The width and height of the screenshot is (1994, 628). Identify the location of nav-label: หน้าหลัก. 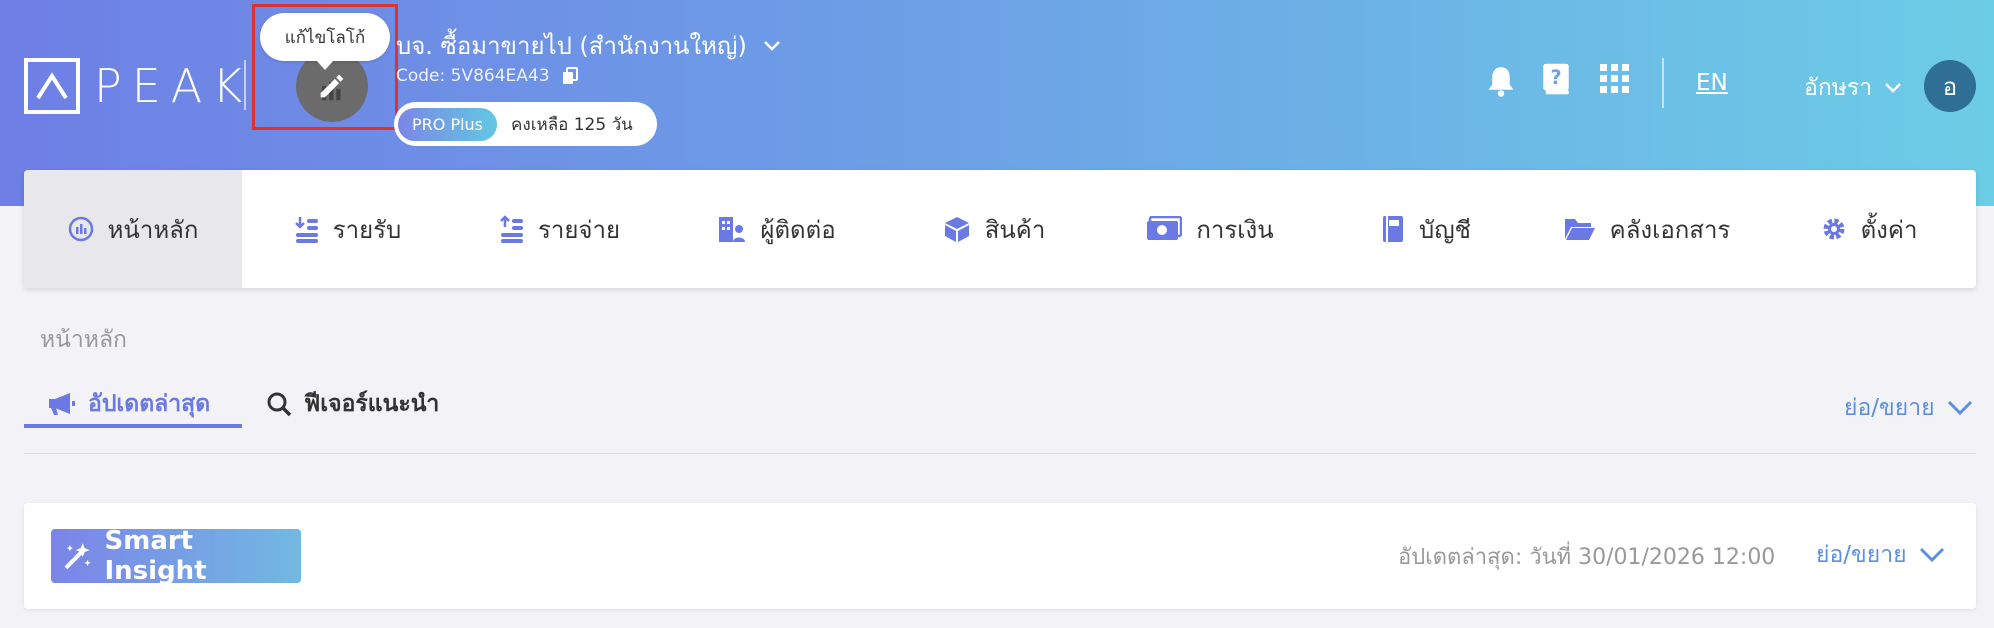
(153, 229).